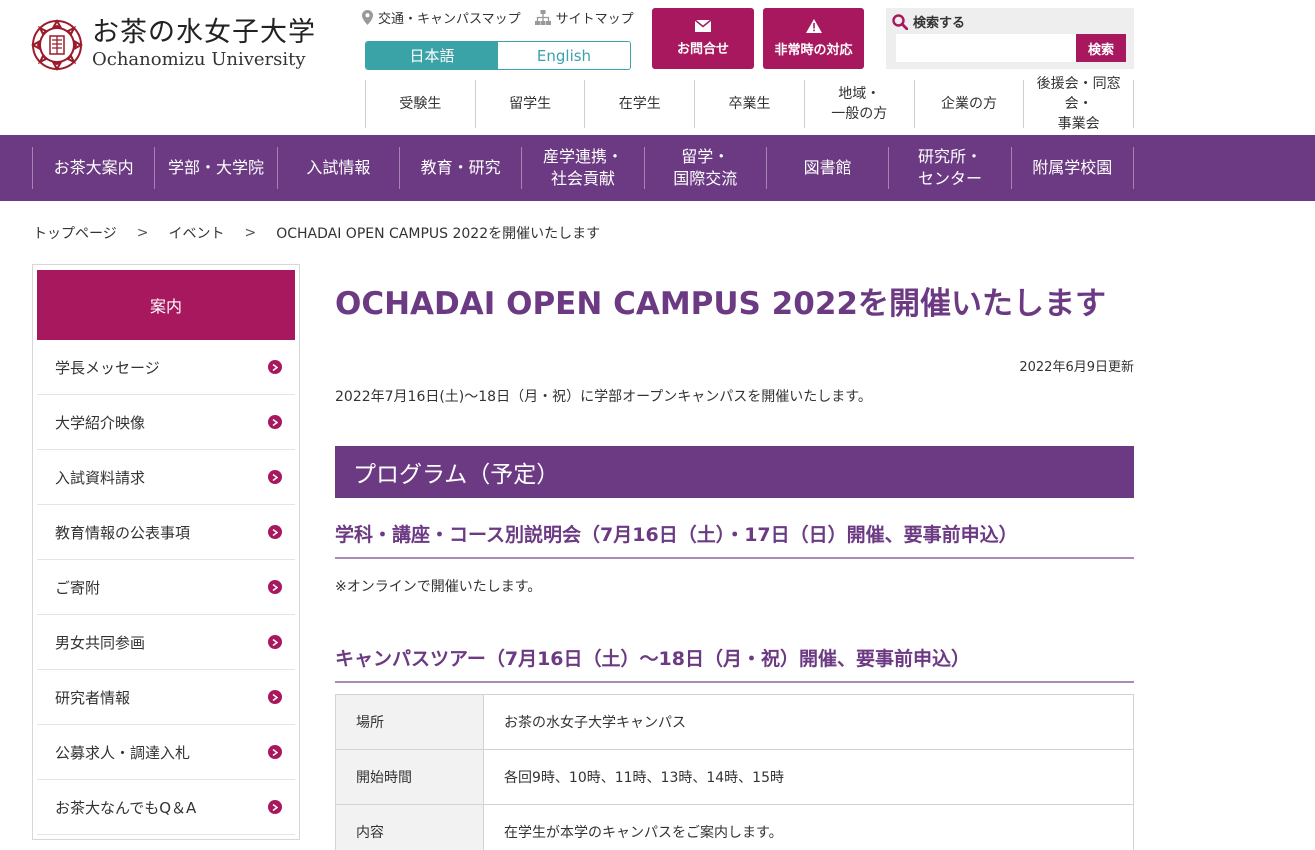  I want to click on gnav-admissions: 入試情報, so click(339, 168).